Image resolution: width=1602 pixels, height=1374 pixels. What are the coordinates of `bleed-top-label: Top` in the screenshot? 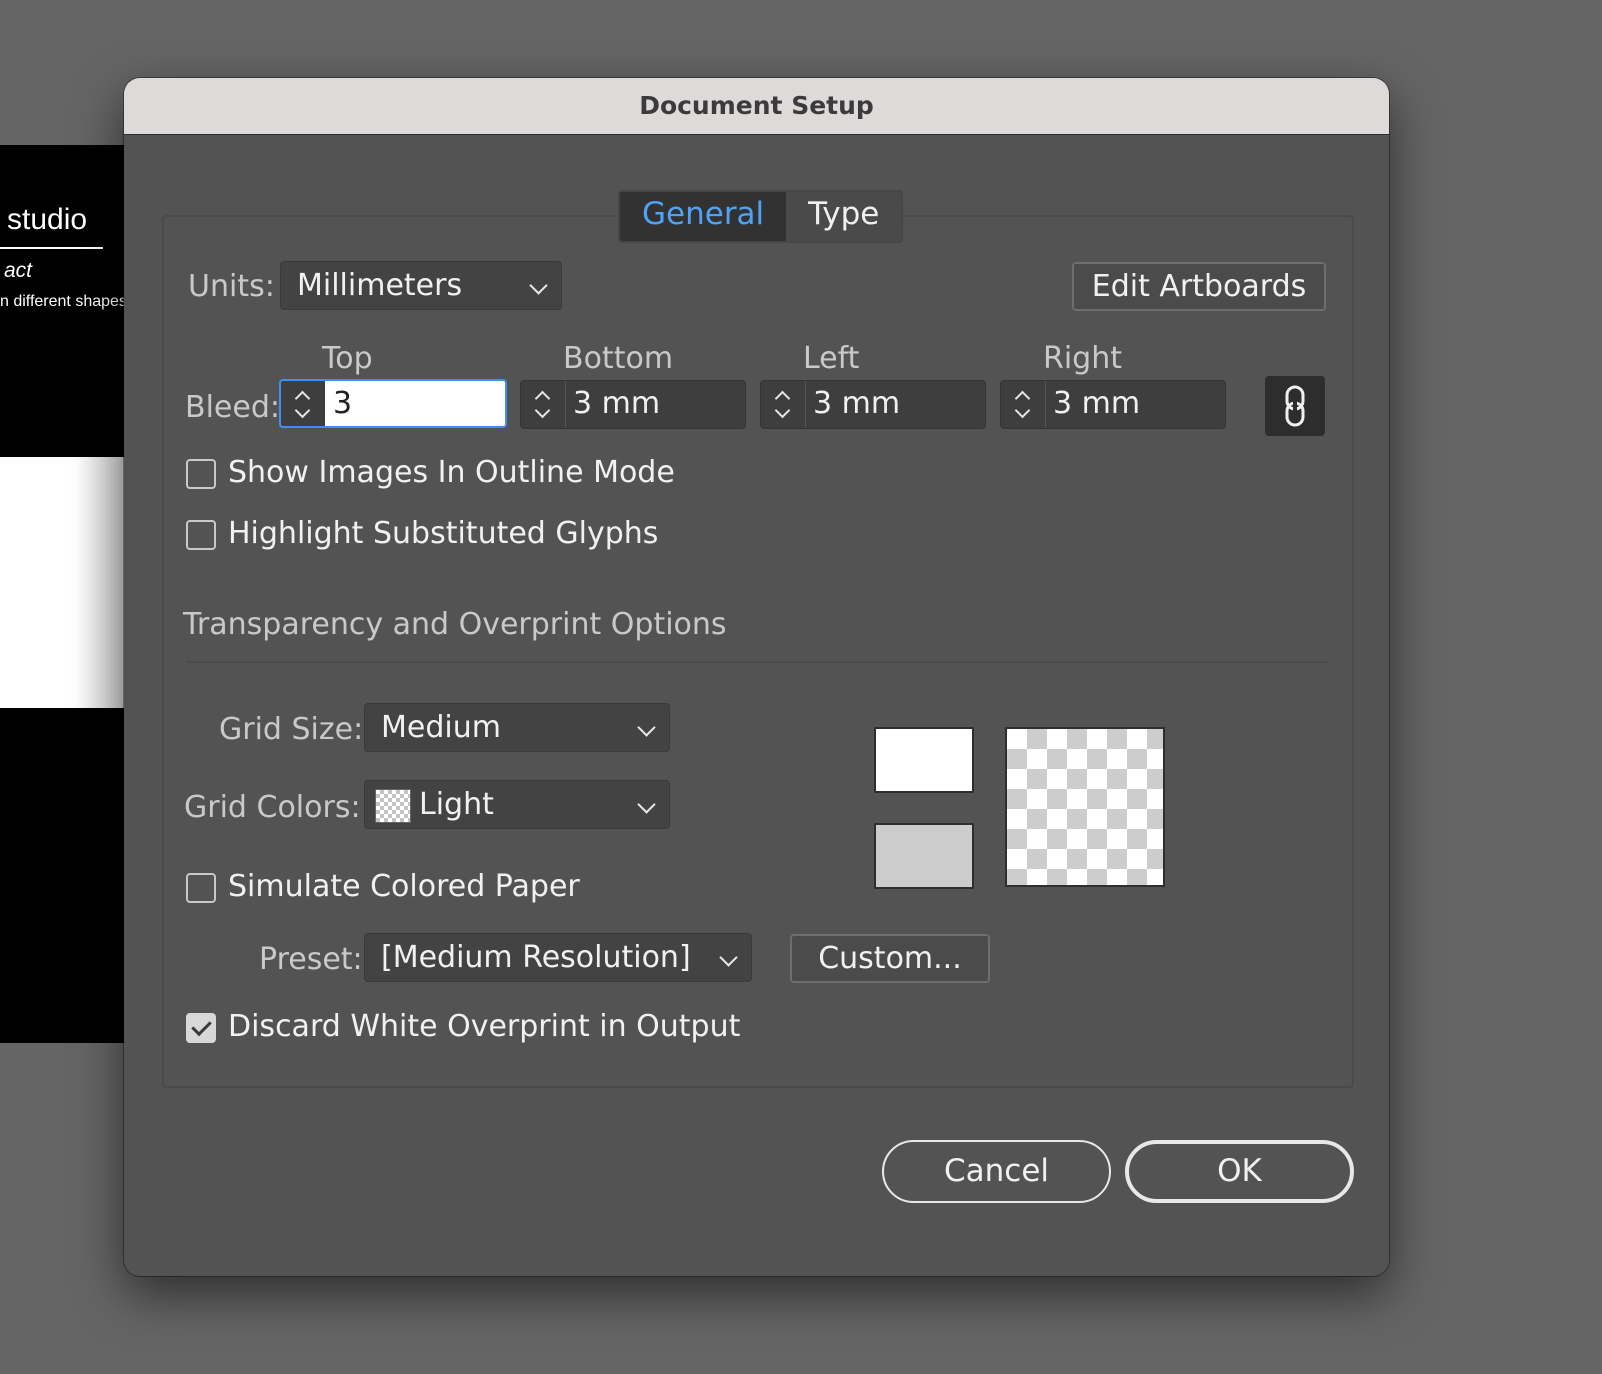 It's located at (347, 358).